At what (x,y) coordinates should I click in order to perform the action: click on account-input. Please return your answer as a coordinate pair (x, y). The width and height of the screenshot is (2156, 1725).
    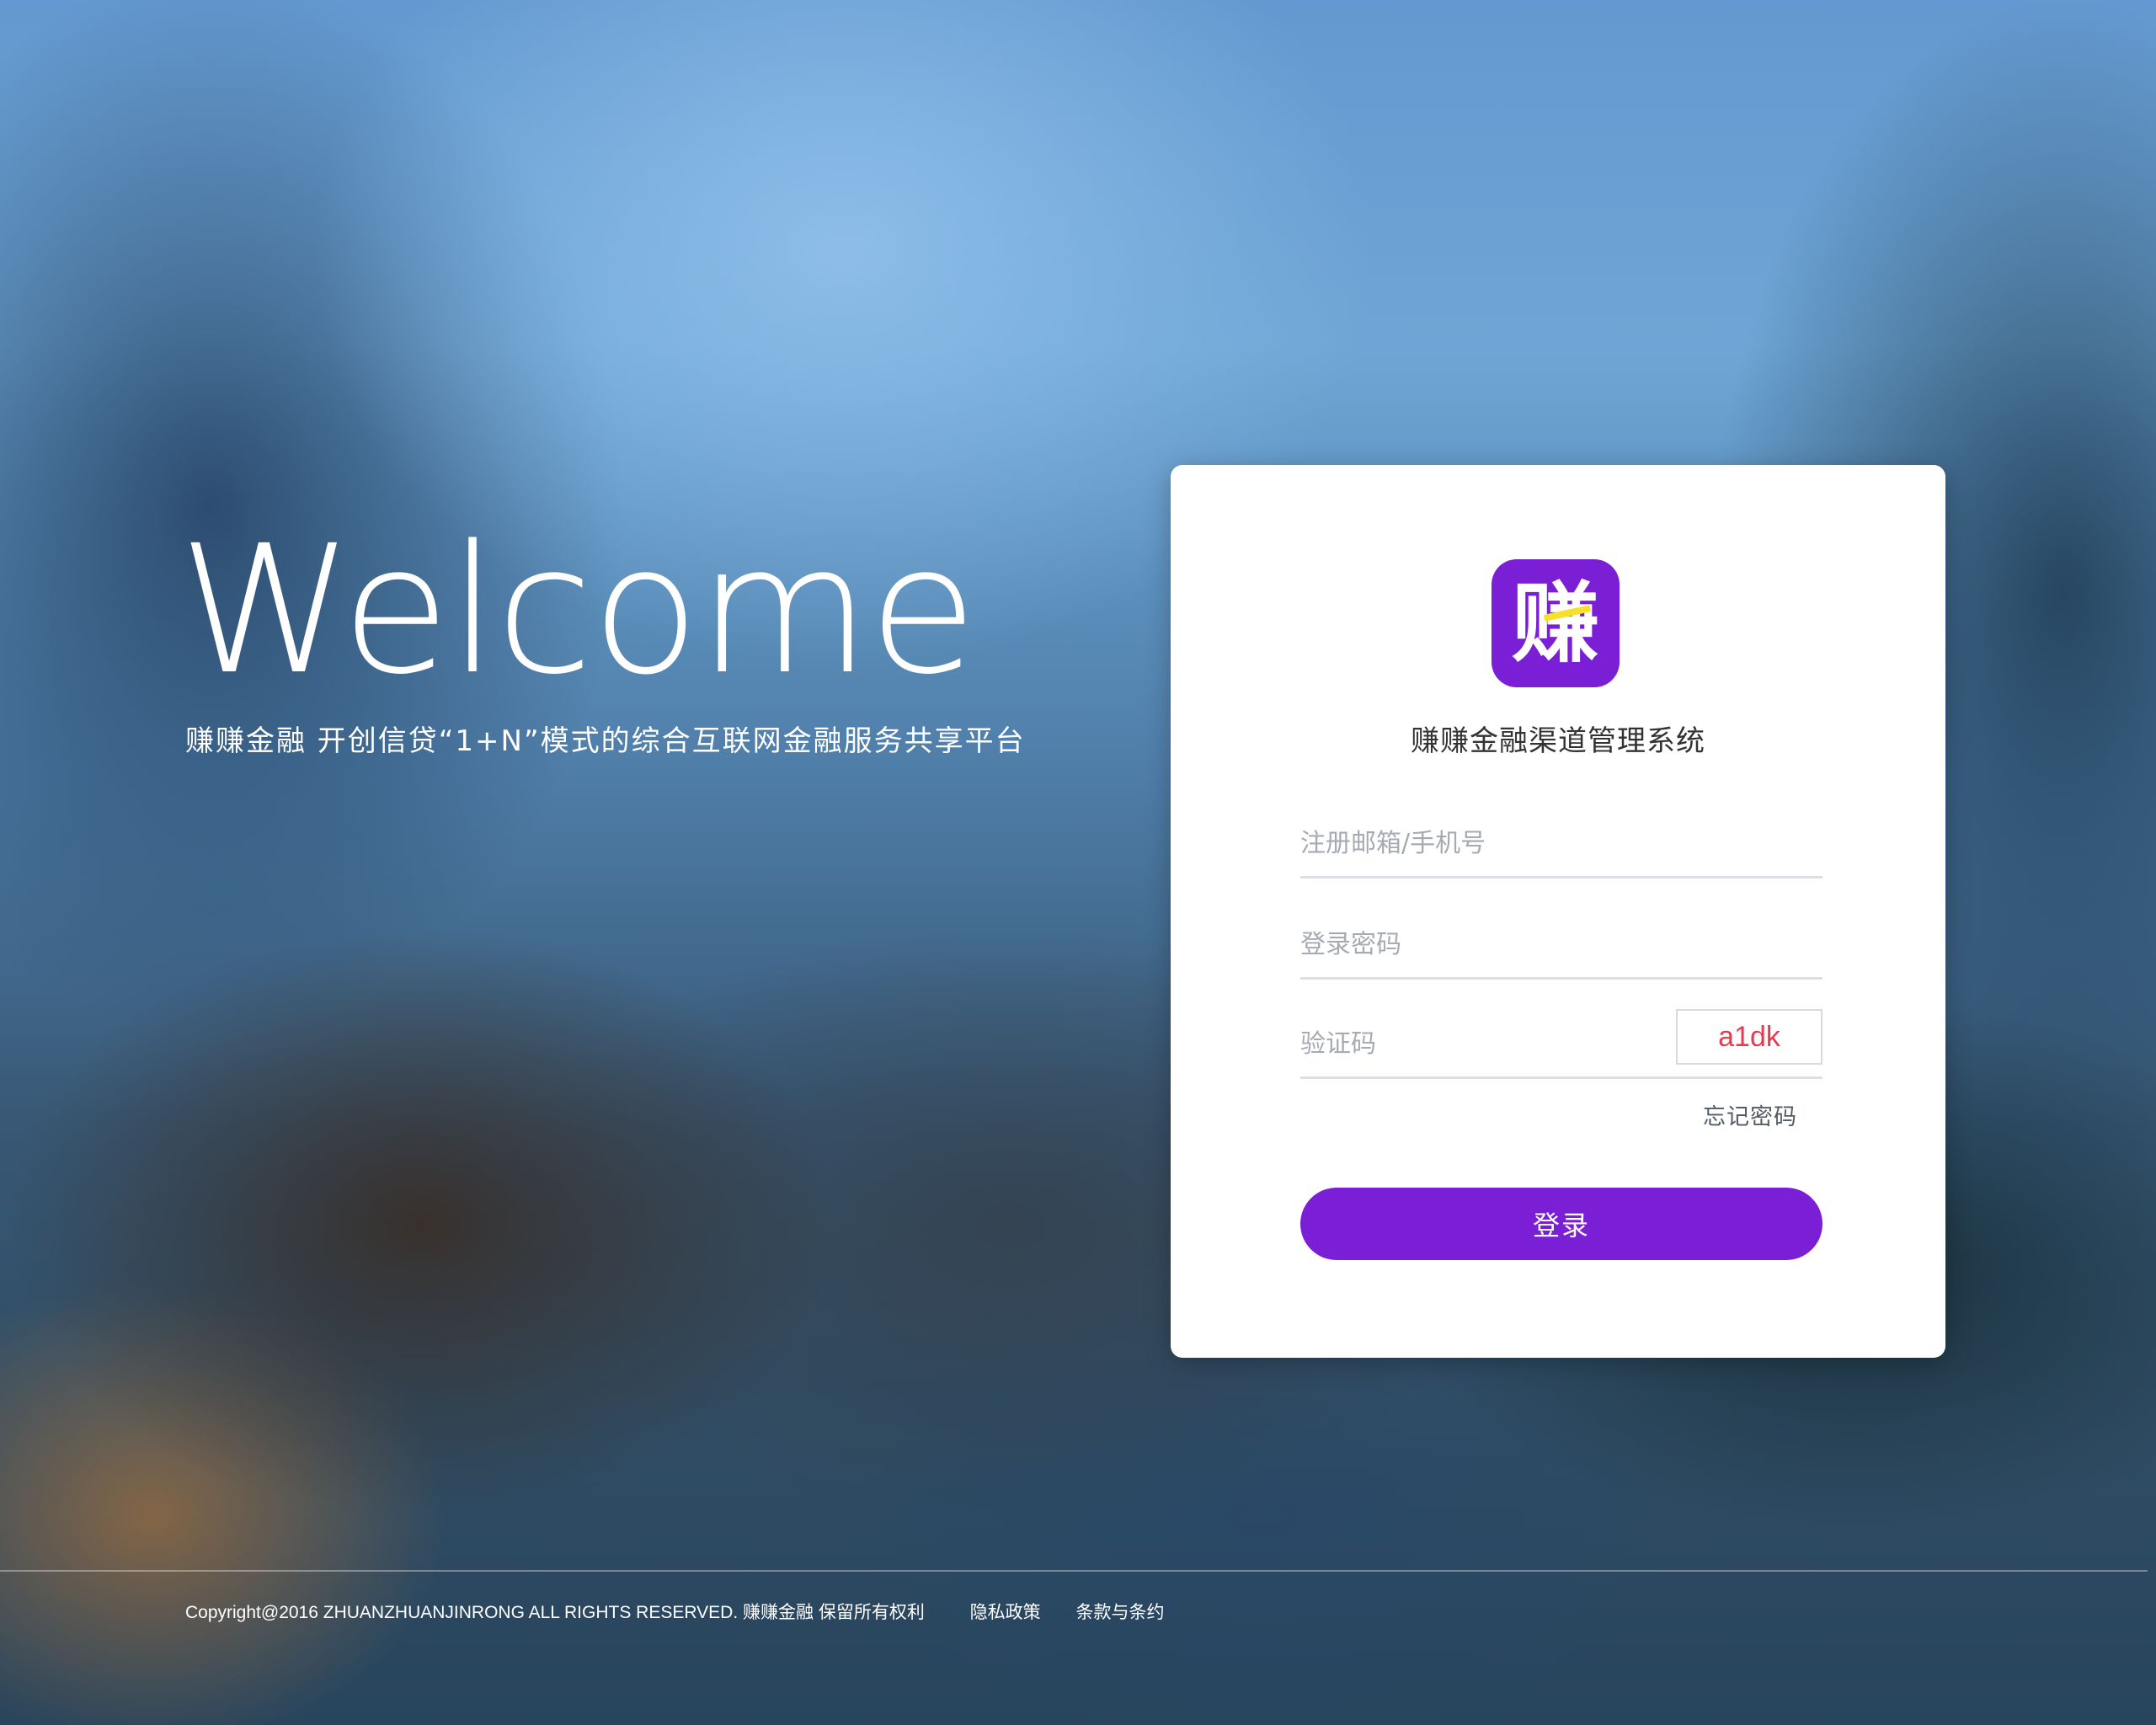
    Looking at the image, I should click on (1485, 843).